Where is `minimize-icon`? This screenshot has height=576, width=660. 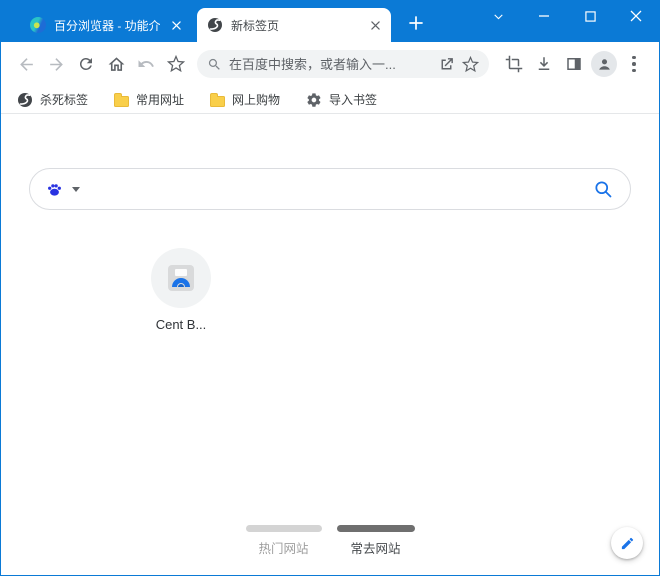 minimize-icon is located at coordinates (544, 16).